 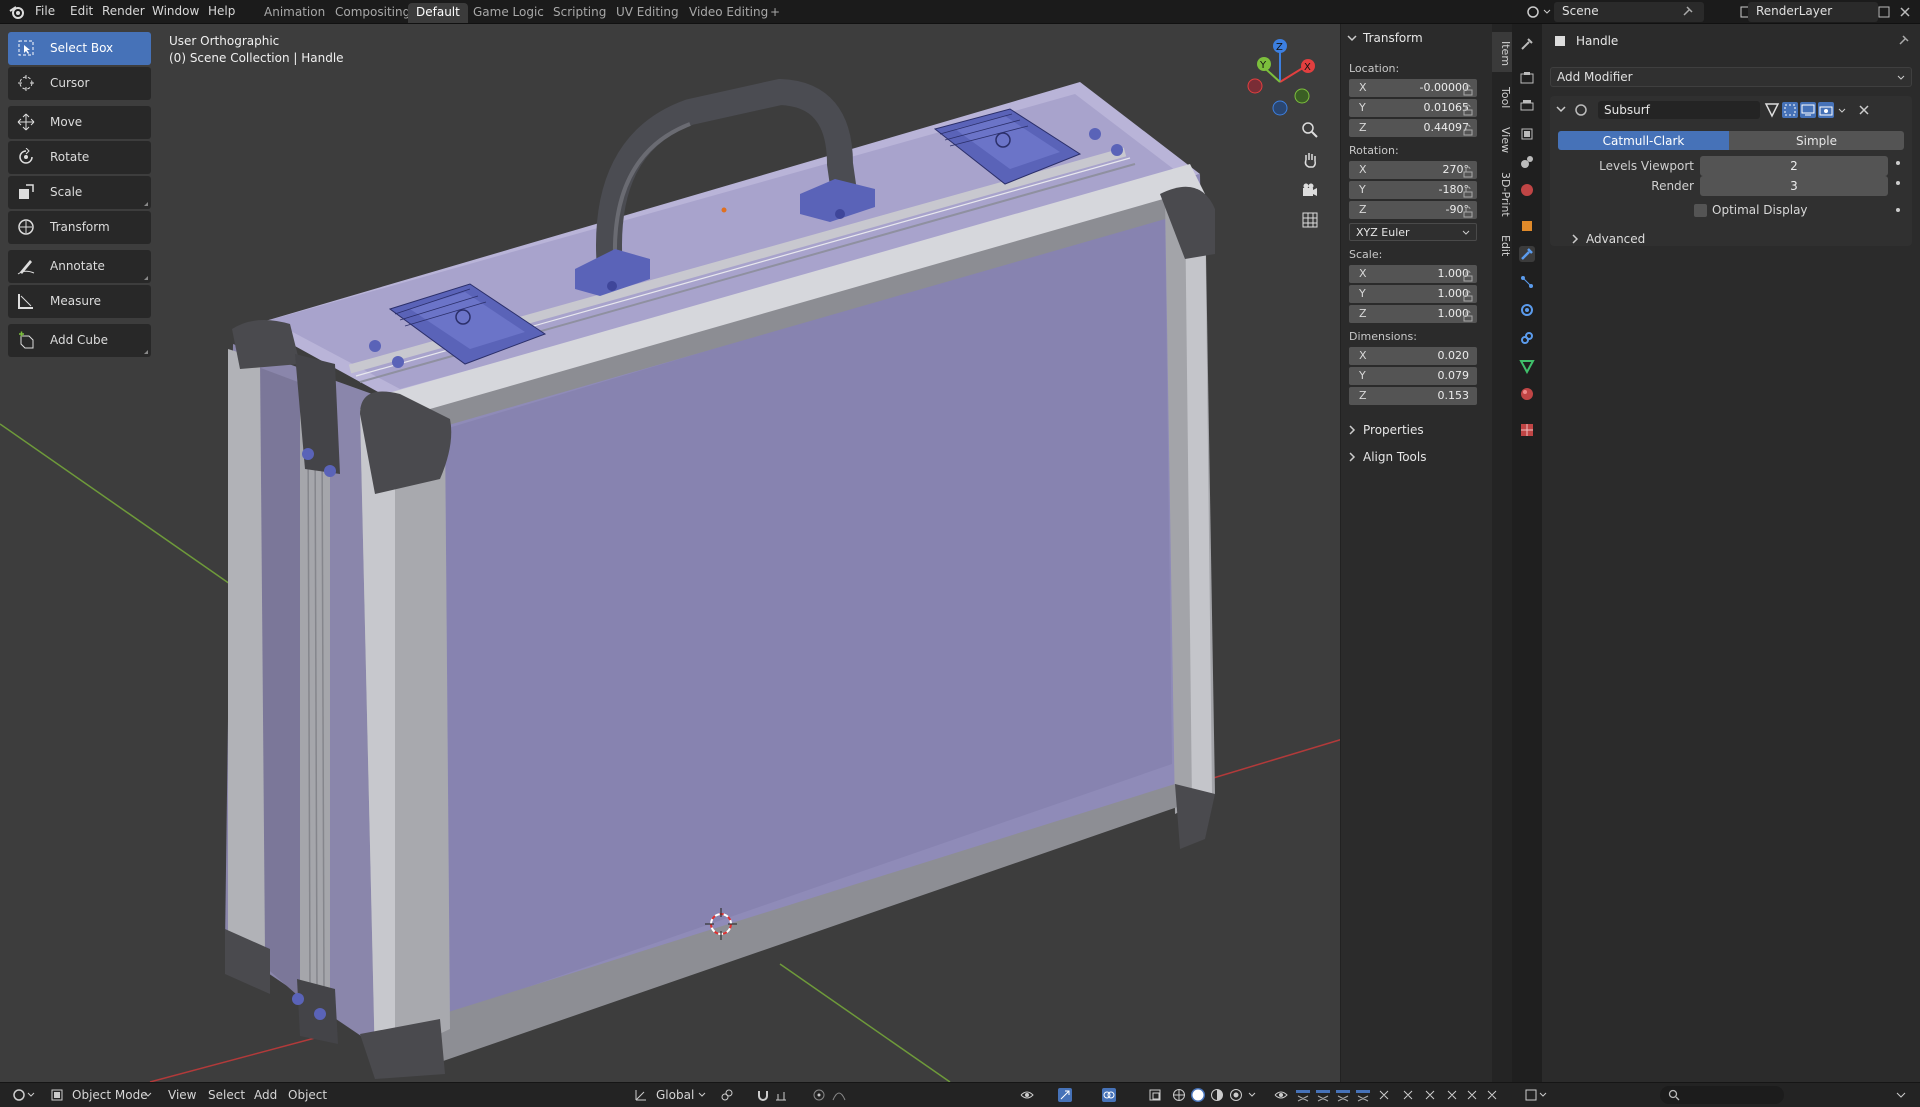 What do you see at coordinates (1394, 457) in the screenshot?
I see `align-tools-panel-toggle: Align Tools` at bounding box center [1394, 457].